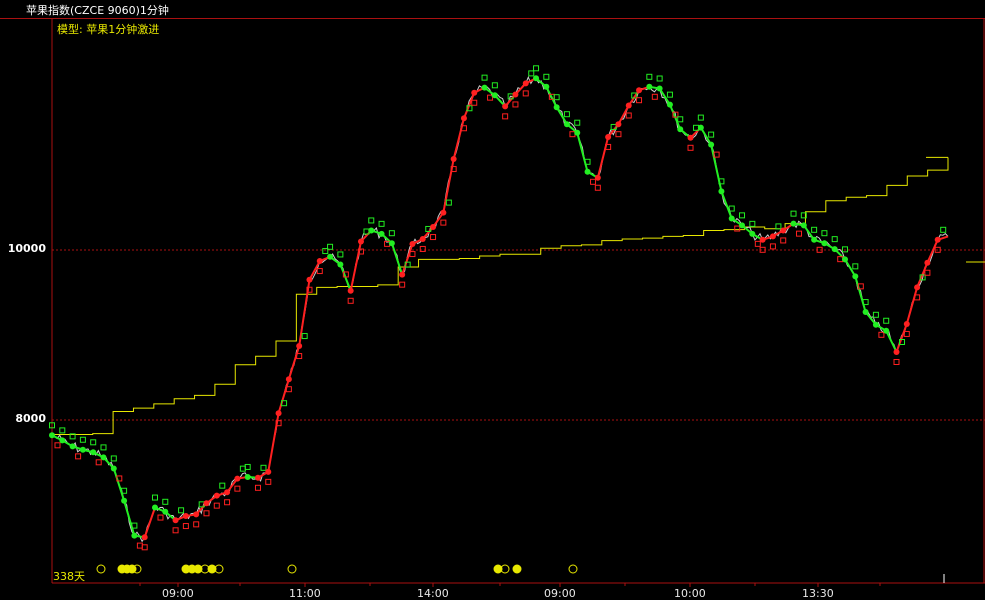 Image resolution: width=985 pixels, height=600 pixels. What do you see at coordinates (690, 593) in the screenshot?
I see `x-tick-label: 10:00` at bounding box center [690, 593].